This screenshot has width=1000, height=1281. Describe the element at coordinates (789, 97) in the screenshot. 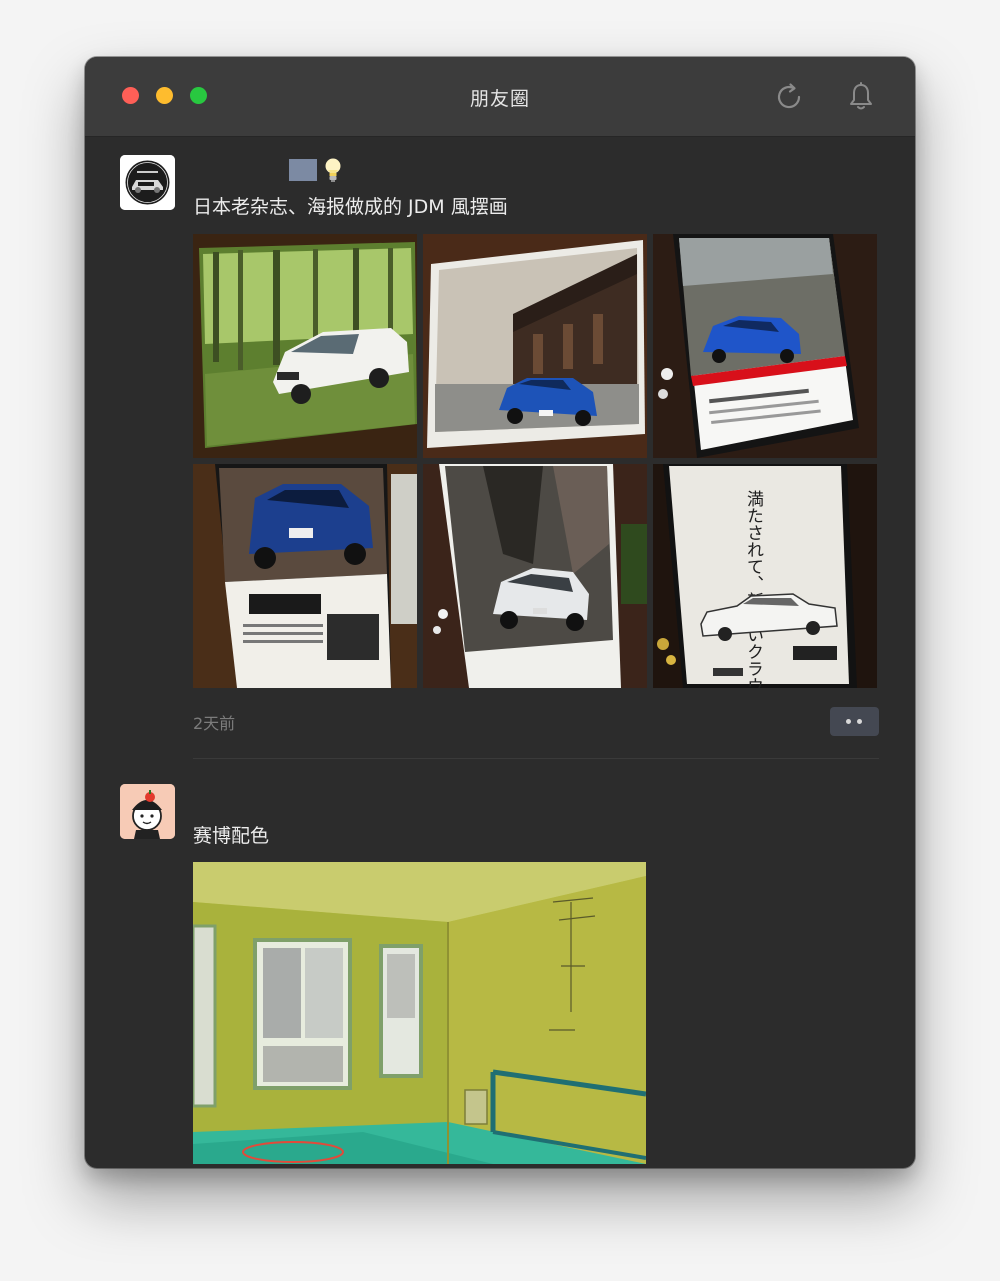

I see `refresh-icon` at that location.